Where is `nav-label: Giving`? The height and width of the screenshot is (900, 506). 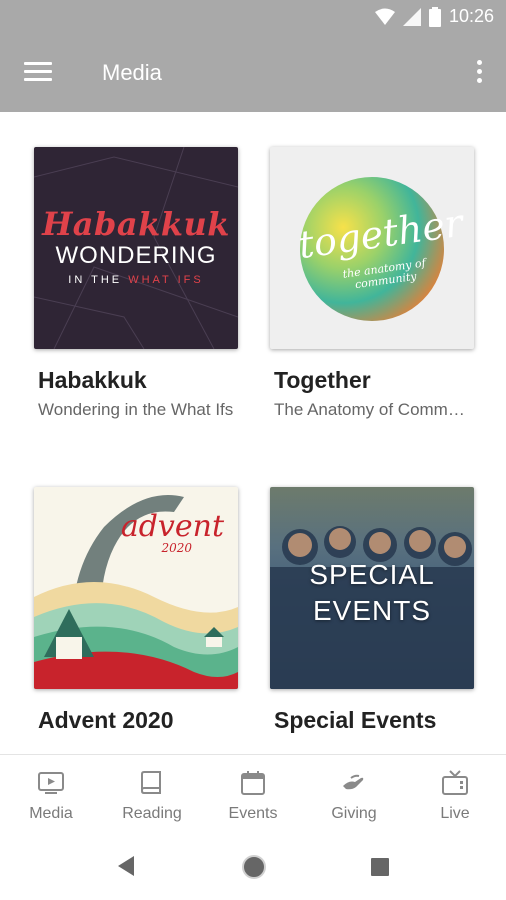
nav-label: Giving is located at coordinates (354, 813).